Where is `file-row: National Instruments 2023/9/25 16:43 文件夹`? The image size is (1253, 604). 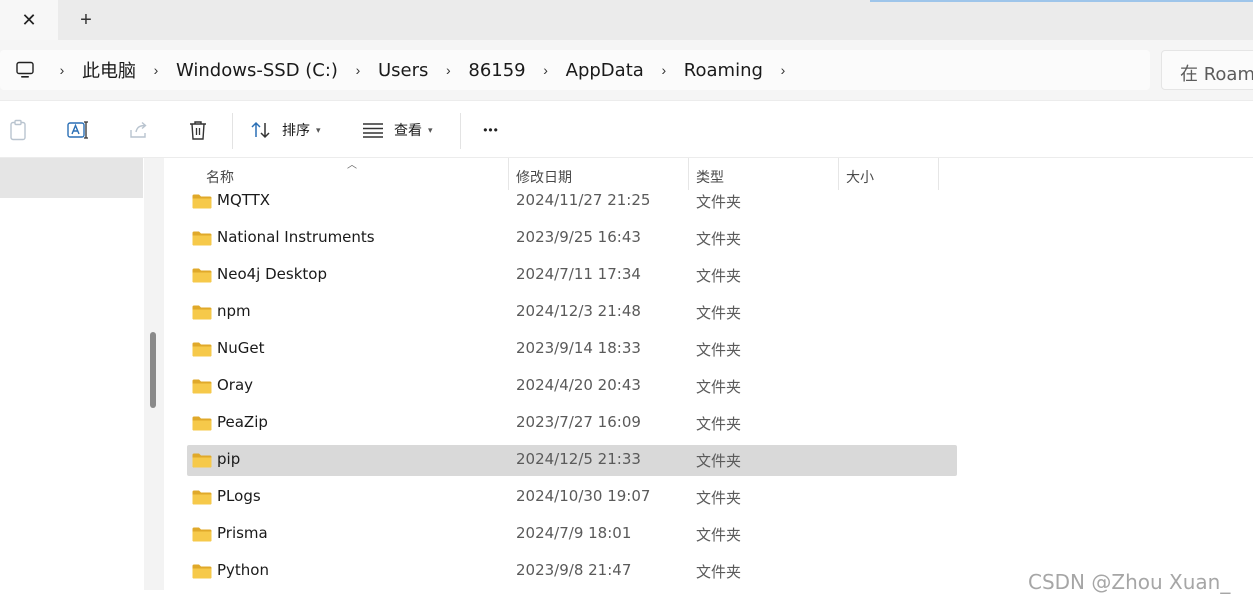
file-row: National Instruments 2023/9/25 16:43 文件夹 is located at coordinates (572, 238).